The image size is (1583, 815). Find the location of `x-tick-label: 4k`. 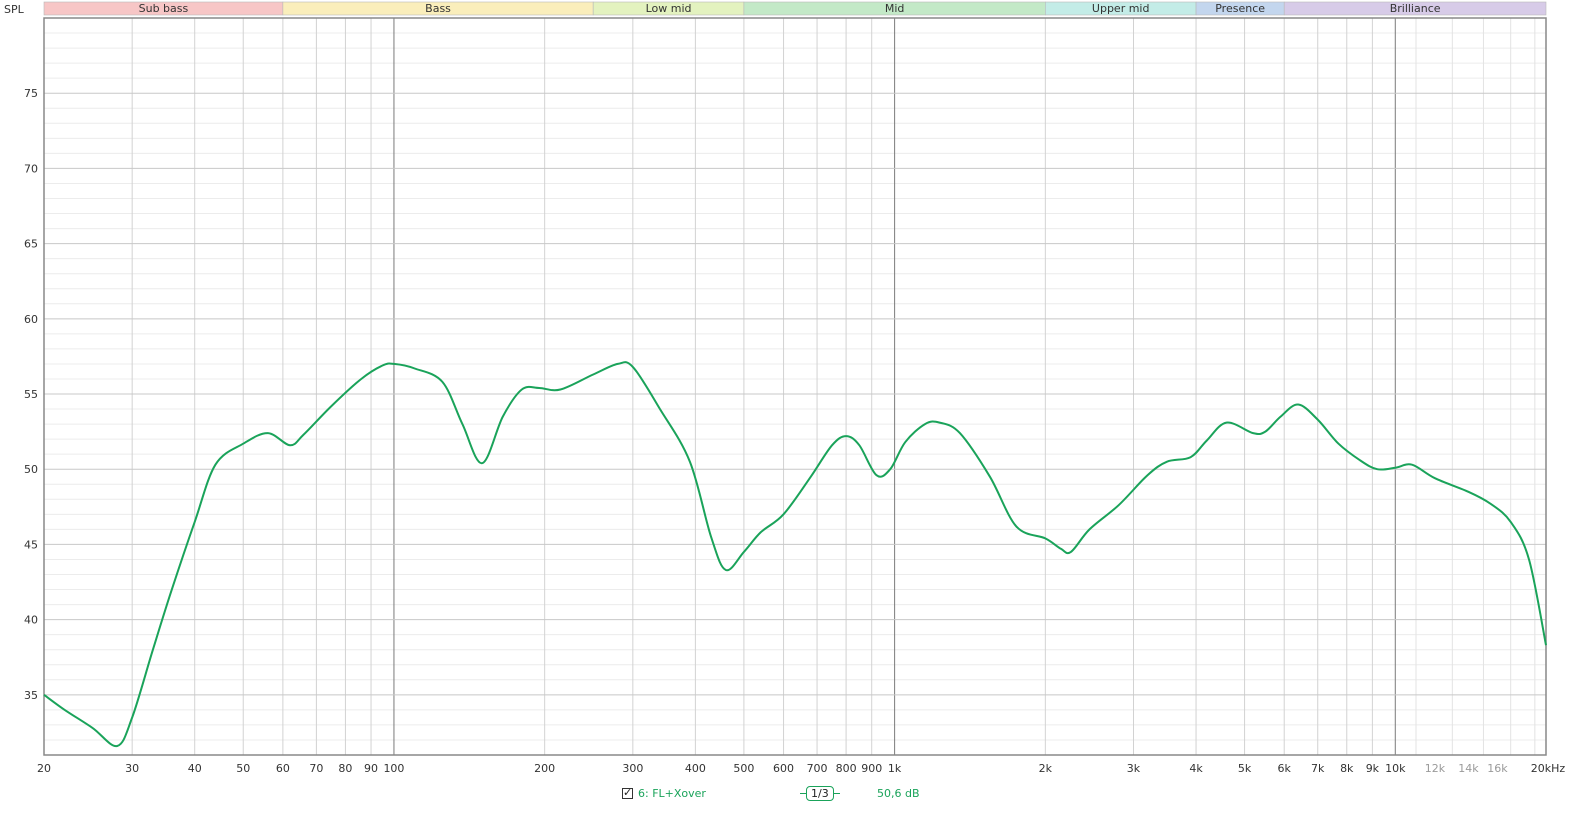

x-tick-label: 4k is located at coordinates (1196, 768).